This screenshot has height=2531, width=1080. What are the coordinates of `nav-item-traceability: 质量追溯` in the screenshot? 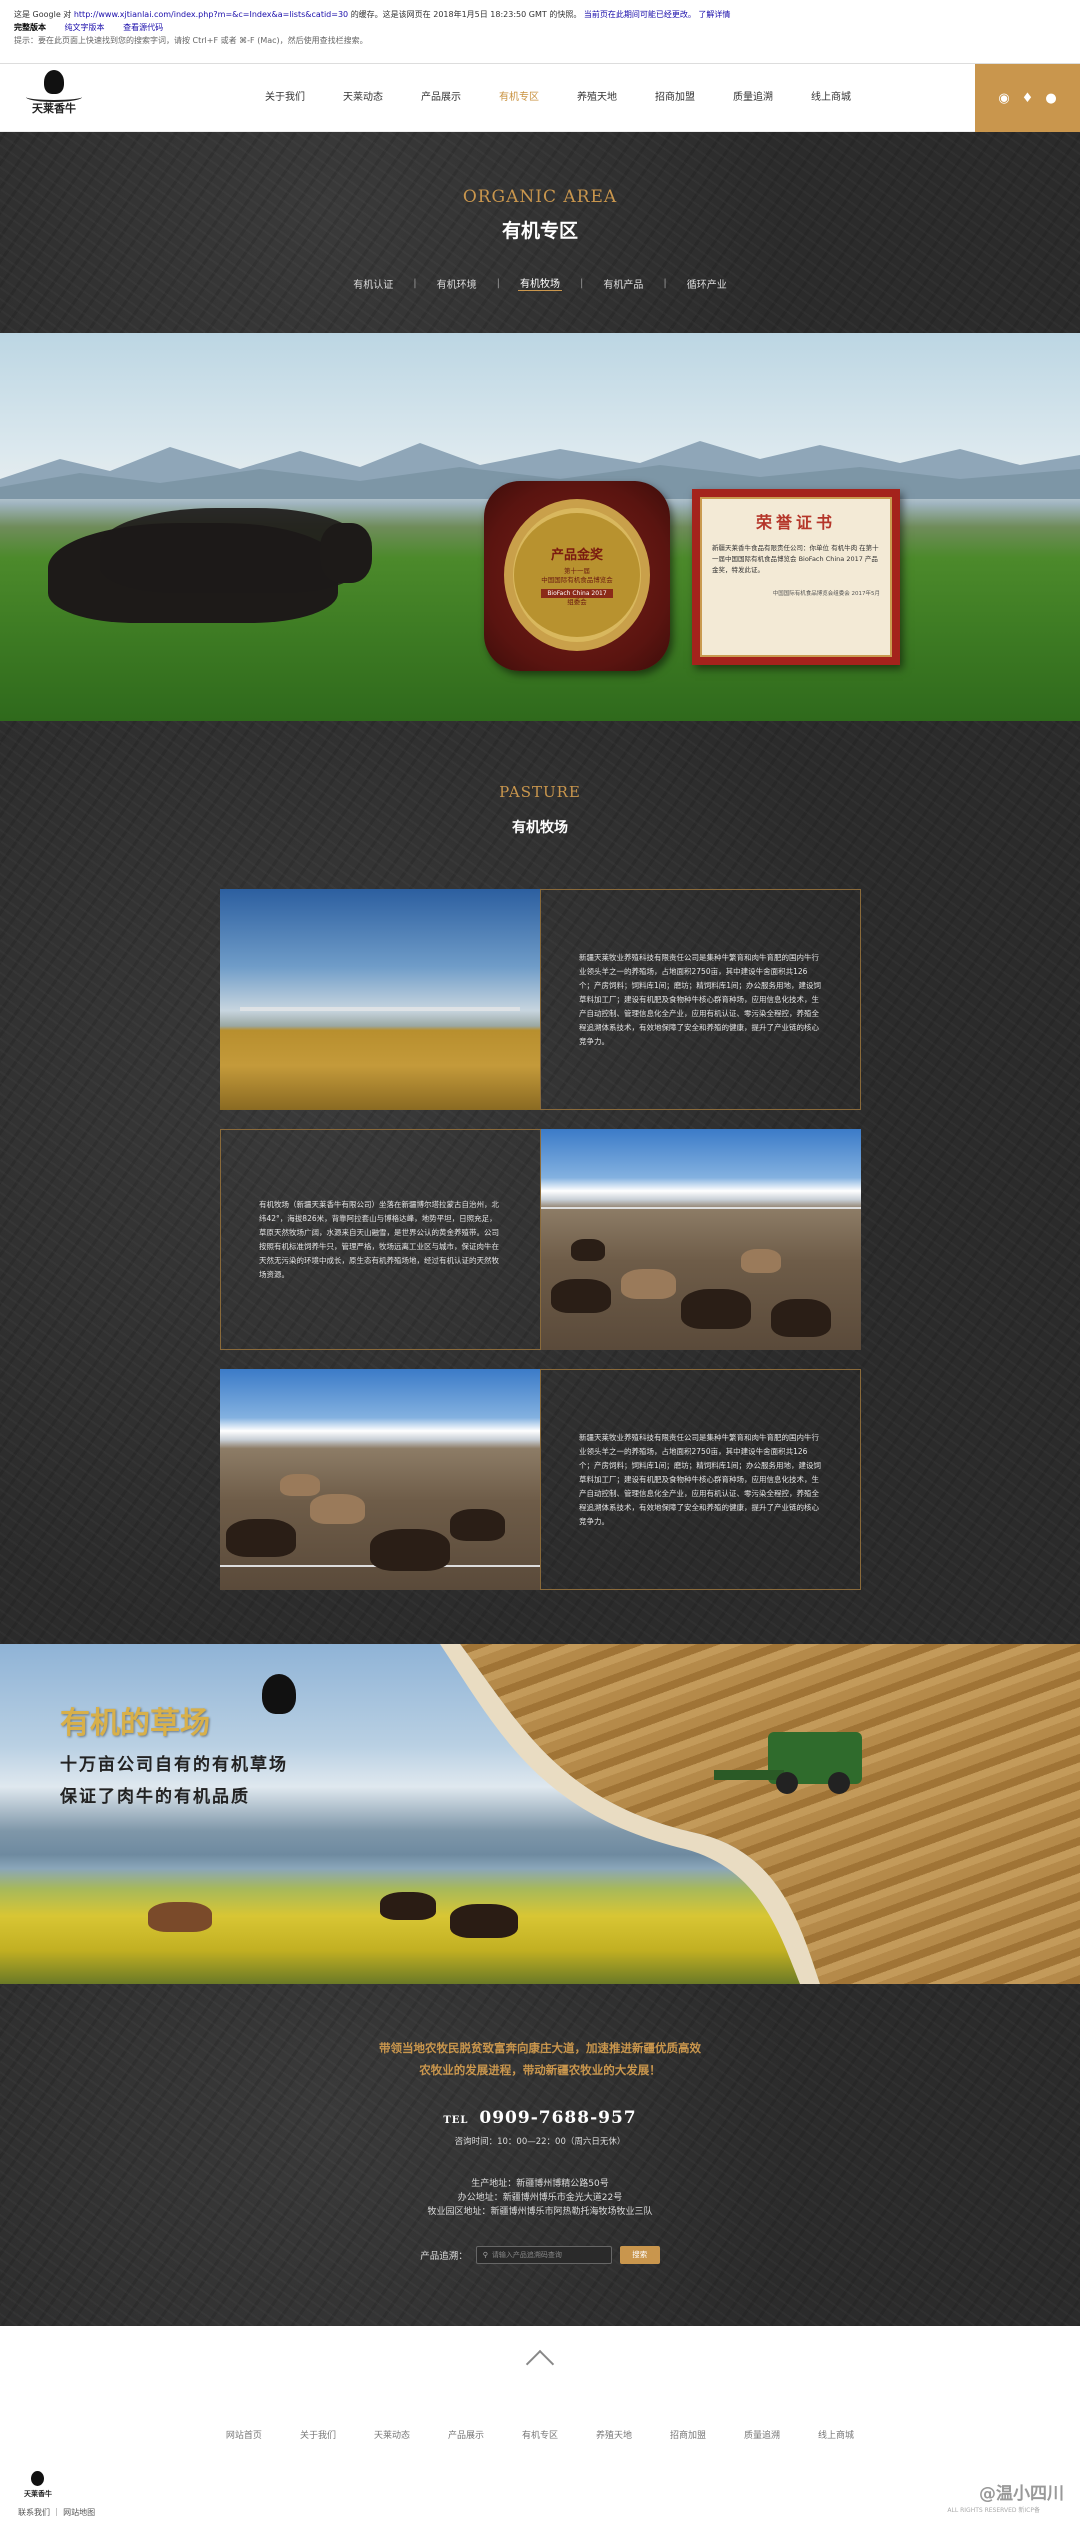 It's located at (753, 98).